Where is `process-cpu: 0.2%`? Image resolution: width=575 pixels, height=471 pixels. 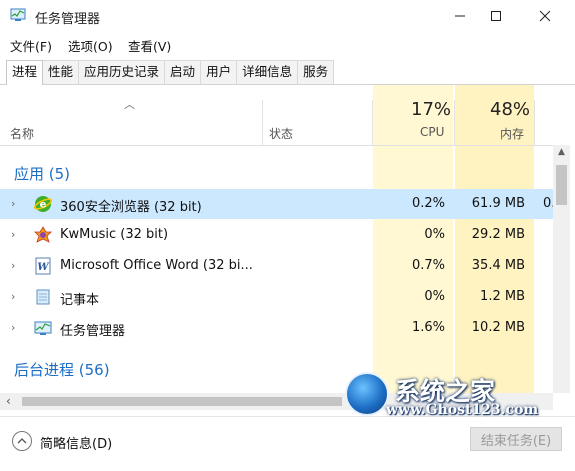 process-cpu: 0.2% is located at coordinates (428, 203).